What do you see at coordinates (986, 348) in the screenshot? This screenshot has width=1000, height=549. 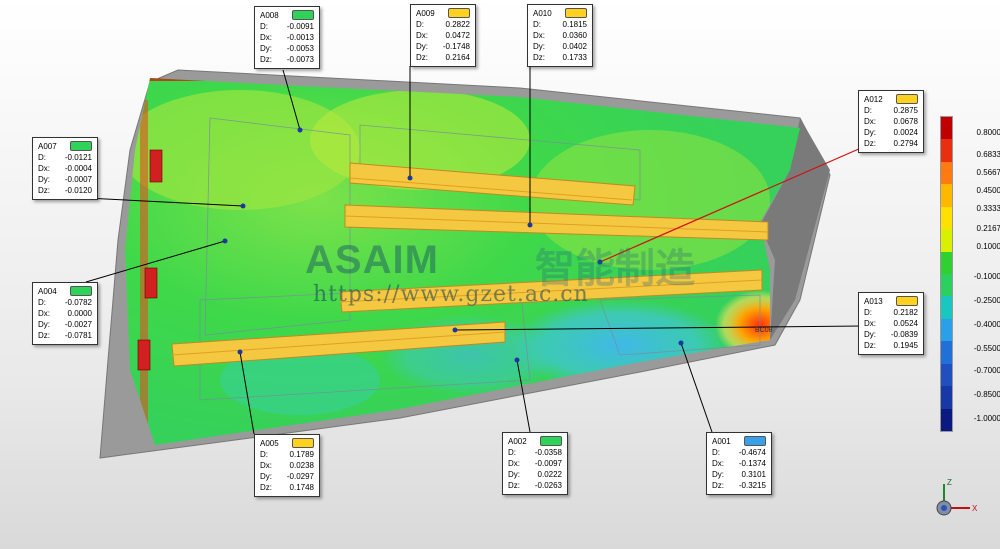 I see `legend-tick: -0.5500` at bounding box center [986, 348].